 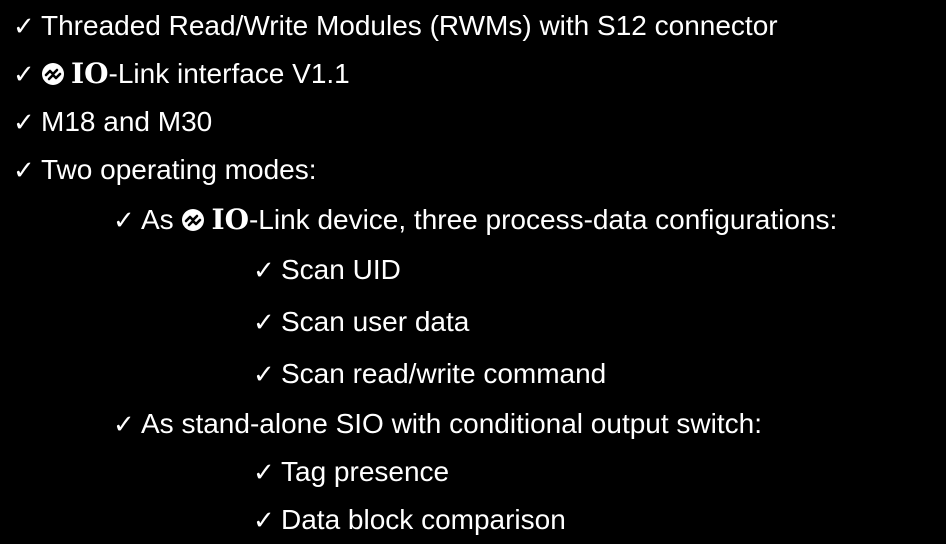 I want to click on list-item: ✓ Tag presence, so click(x=351, y=472).